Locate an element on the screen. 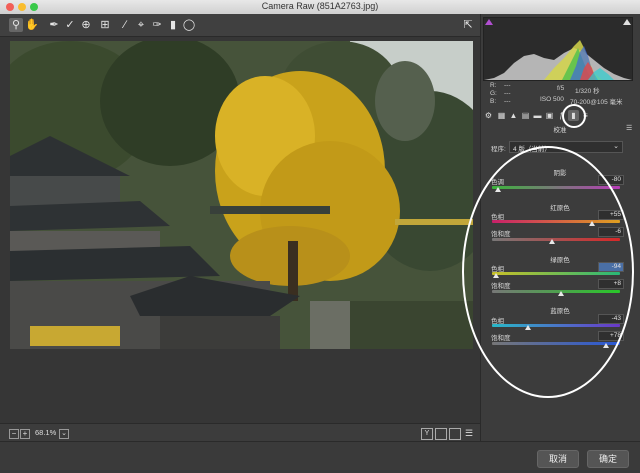 The height and width of the screenshot is (473, 640). title-bar: Camera Raw (851A2763.jpg) is located at coordinates (320, 7).